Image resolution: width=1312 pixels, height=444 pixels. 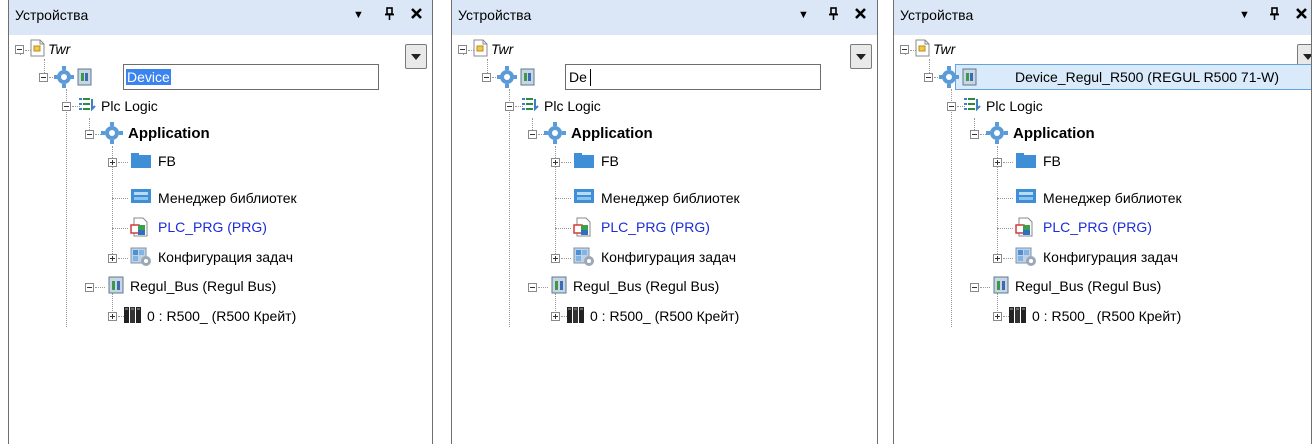 I want to click on text-caret, so click(x=590, y=77).